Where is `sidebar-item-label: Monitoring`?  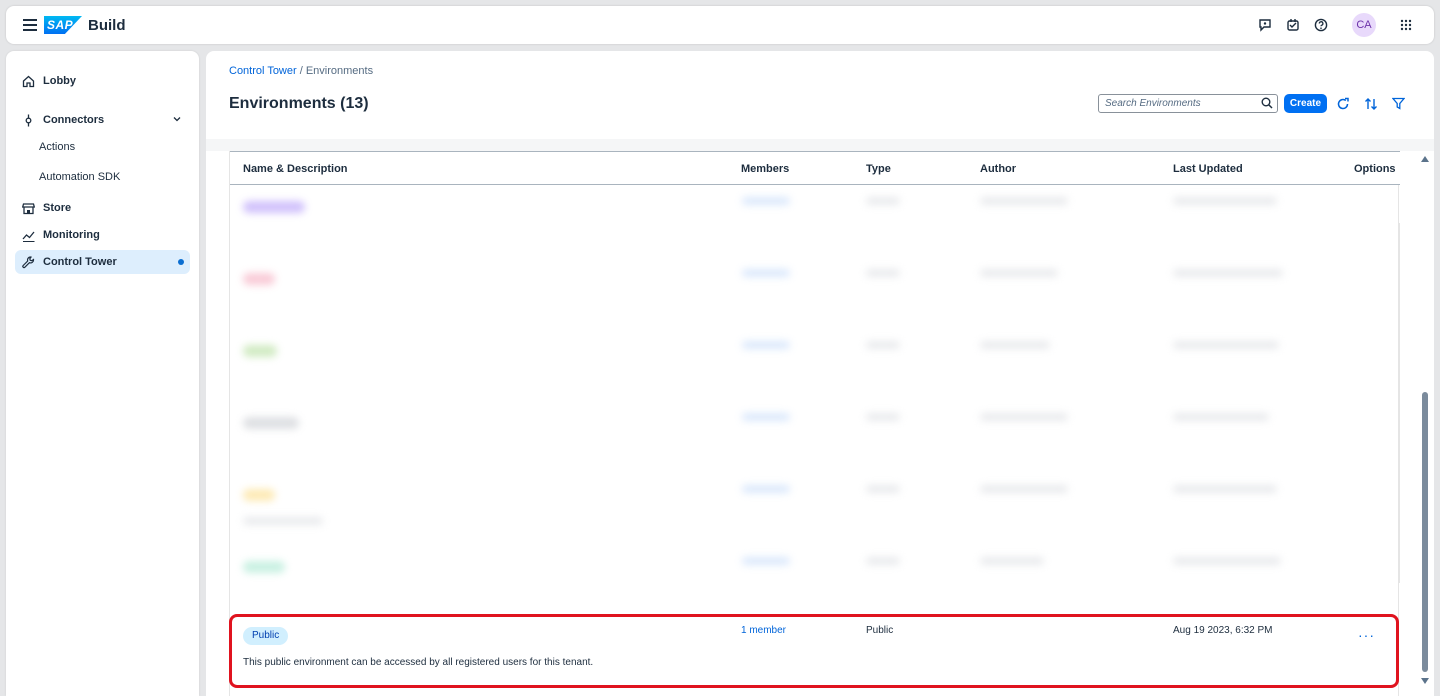
sidebar-item-label: Monitoring is located at coordinates (71, 235).